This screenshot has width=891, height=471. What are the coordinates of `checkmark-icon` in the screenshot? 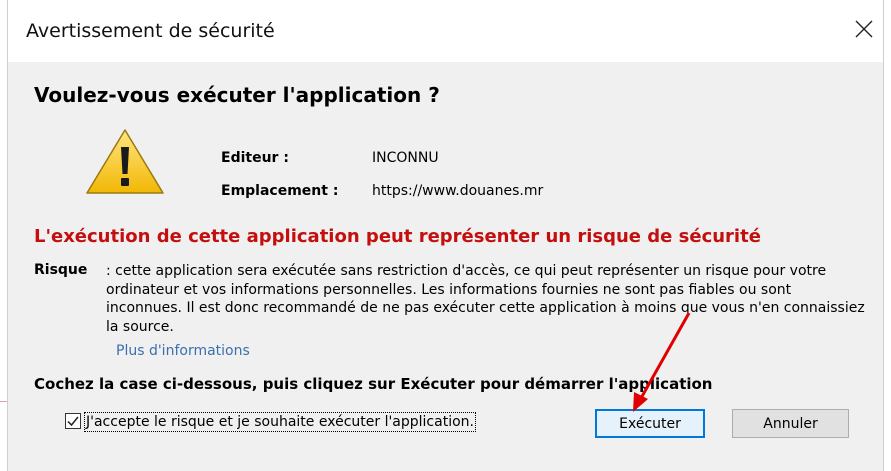 It's located at (73, 421).